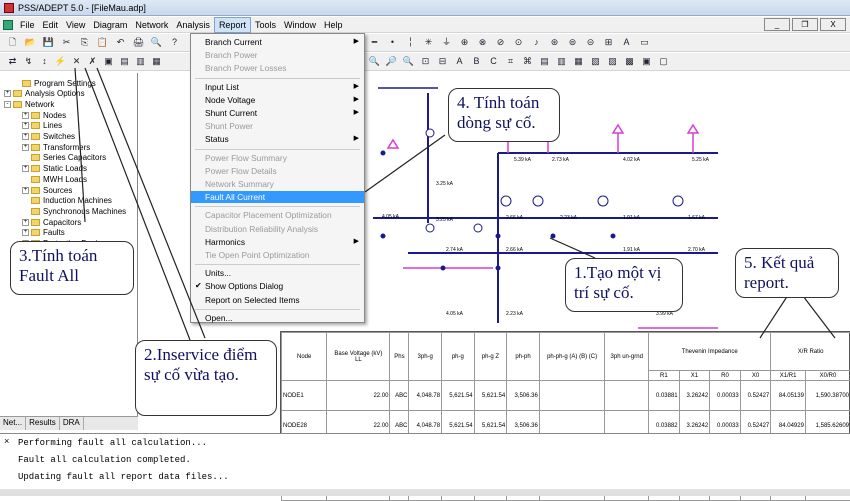 This screenshot has width=850, height=501. Describe the element at coordinates (29, 104) in the screenshot. I see `tree-node: -Network` at that location.